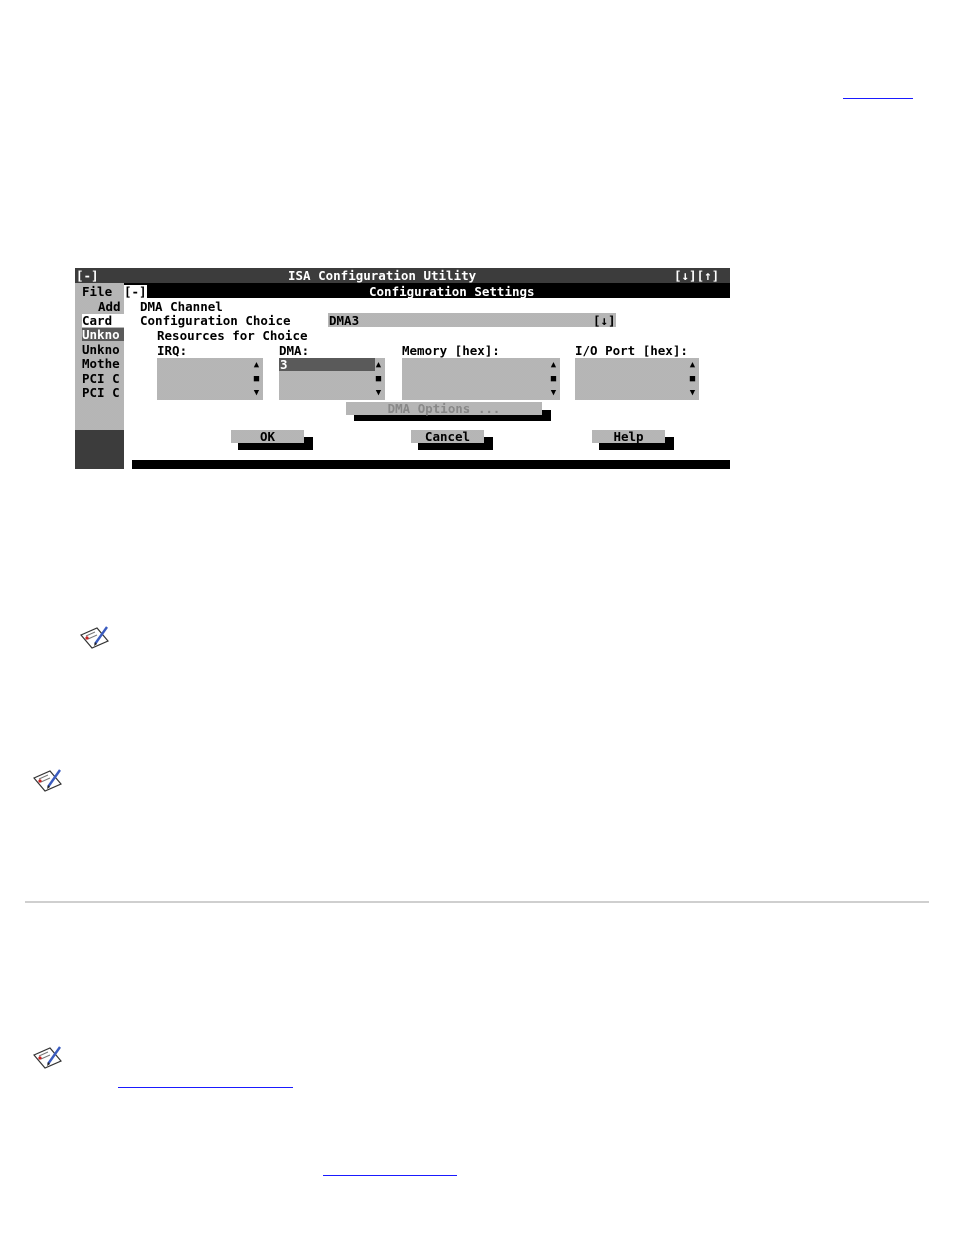  I want to click on utility-title-bar: [-] ISA Configuration Utility [↓][↑], so click(402, 275).